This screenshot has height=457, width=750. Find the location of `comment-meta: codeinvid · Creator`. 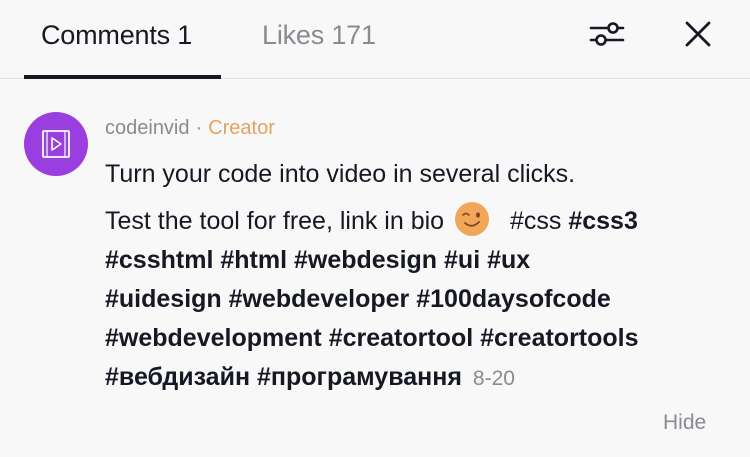

comment-meta: codeinvid · Creator is located at coordinates (415, 128).